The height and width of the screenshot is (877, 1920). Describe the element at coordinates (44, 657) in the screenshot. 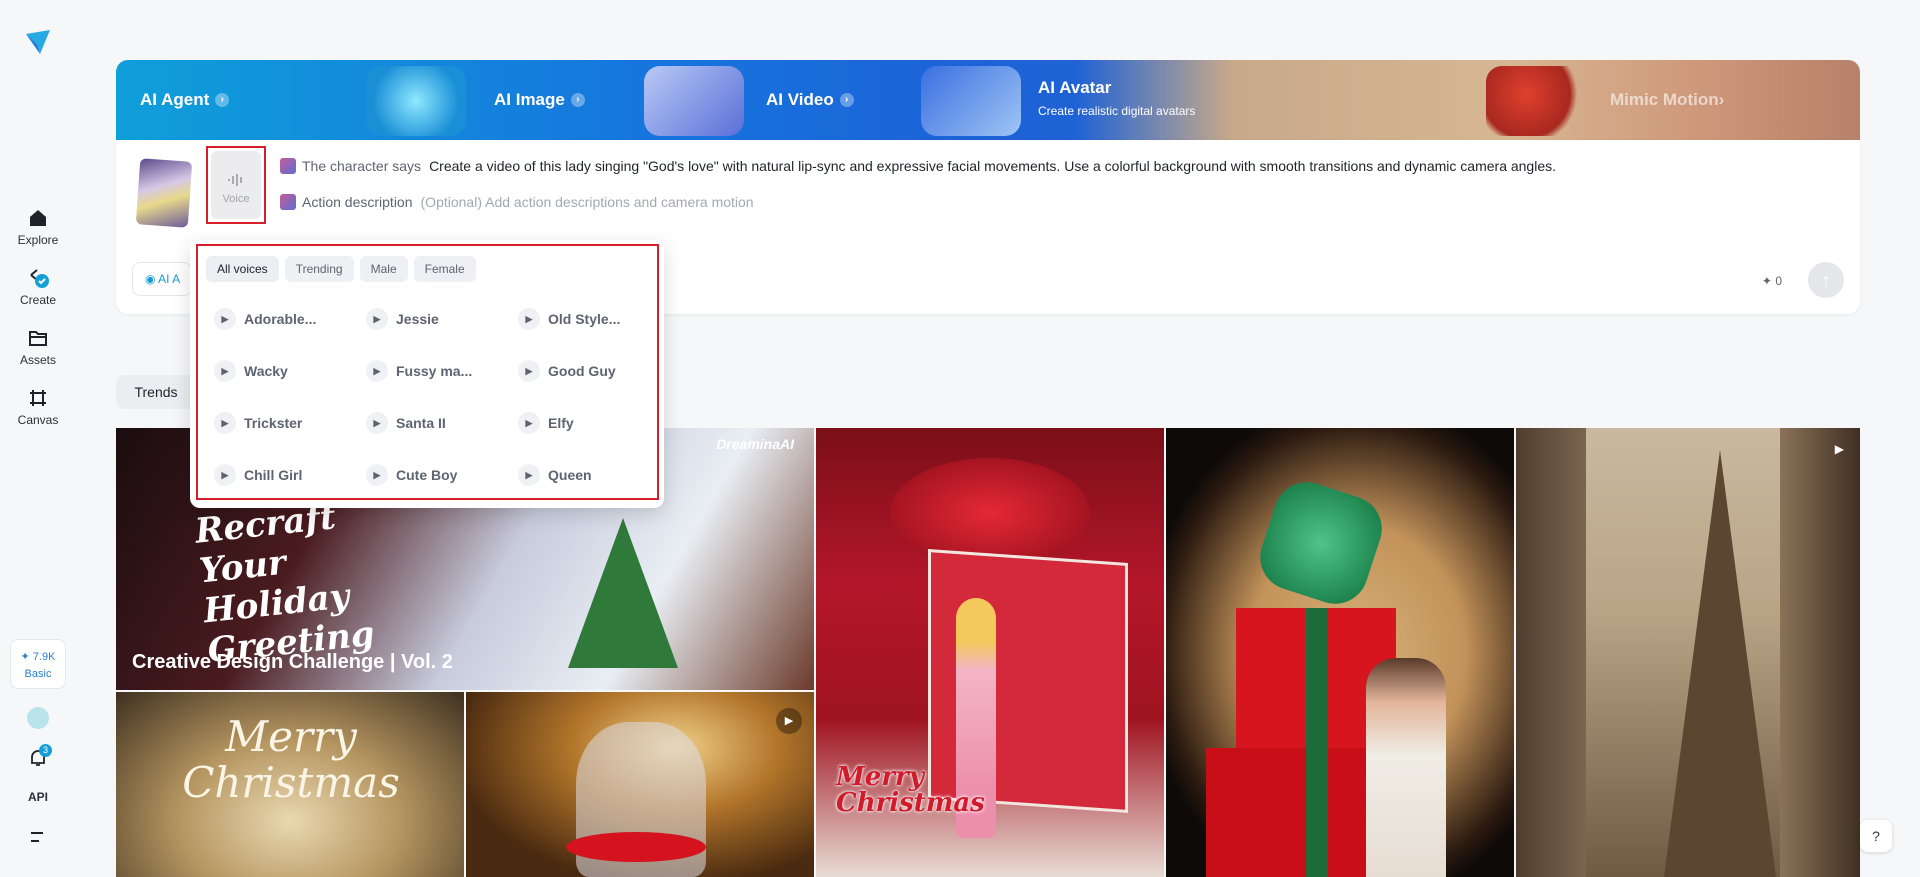

I see `credits-value: 7.9K` at that location.